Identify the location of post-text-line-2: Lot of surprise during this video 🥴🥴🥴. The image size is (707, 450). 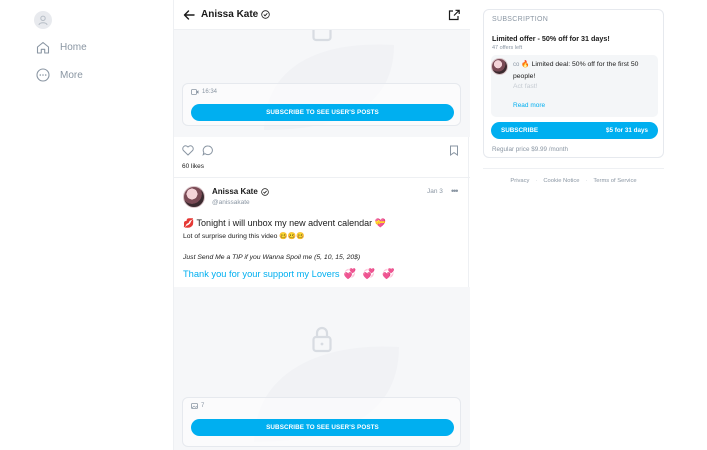
(244, 236).